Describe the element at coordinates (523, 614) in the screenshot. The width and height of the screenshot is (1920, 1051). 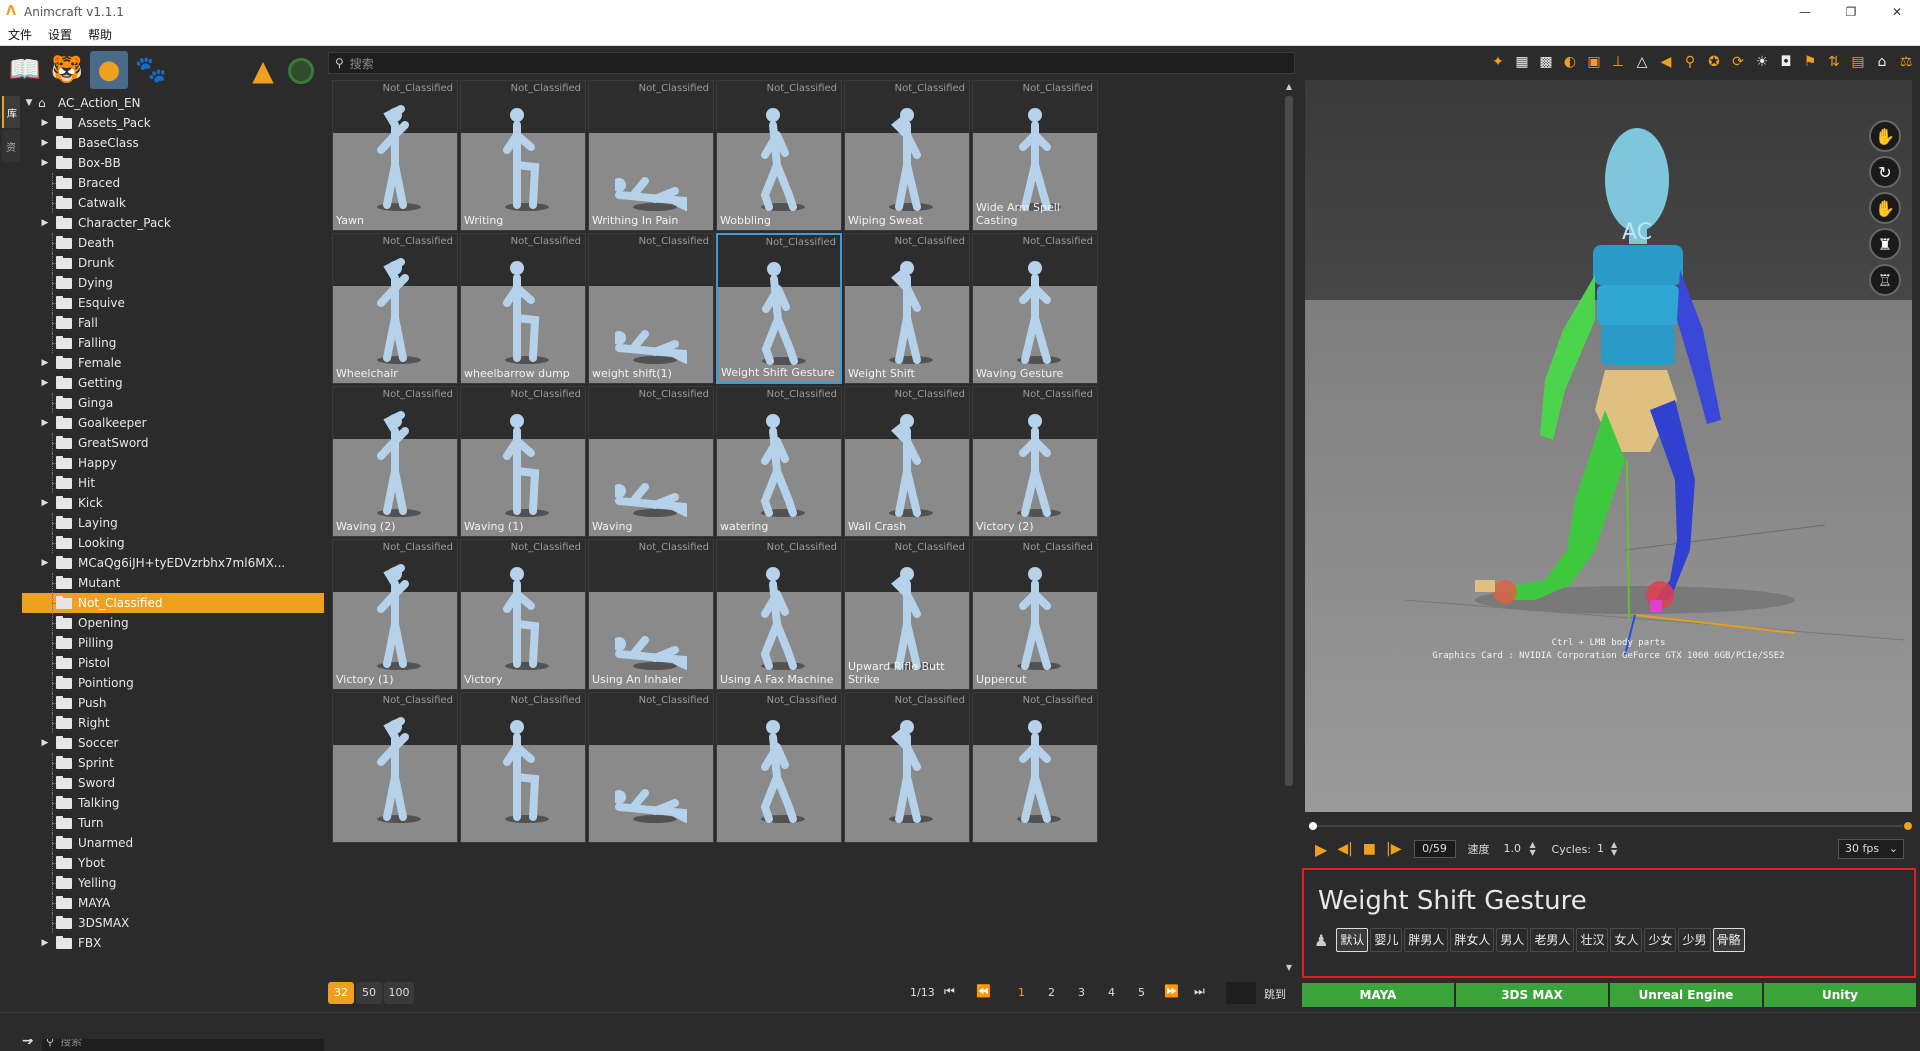
I see `animation-card: Not_Classified Victory` at that location.